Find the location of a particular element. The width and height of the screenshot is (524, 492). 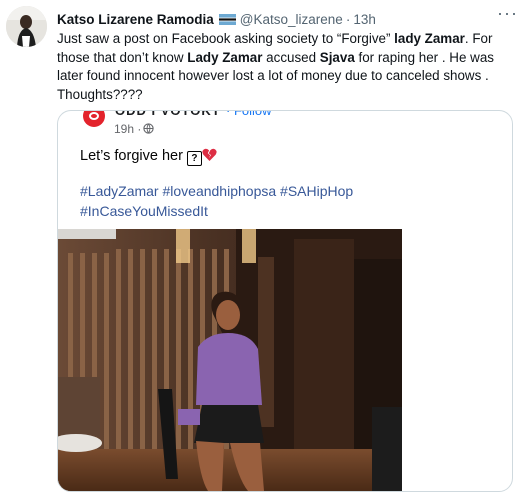

tweet-time: 13h is located at coordinates (364, 19).